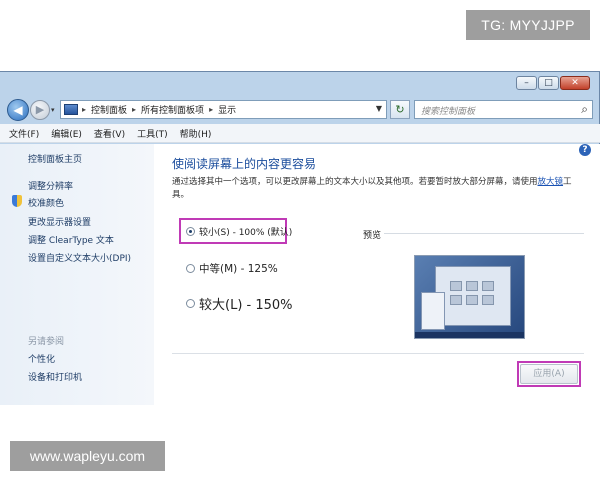 The image size is (600, 480). I want to click on see-also-title: 另请参阅, so click(46, 342).